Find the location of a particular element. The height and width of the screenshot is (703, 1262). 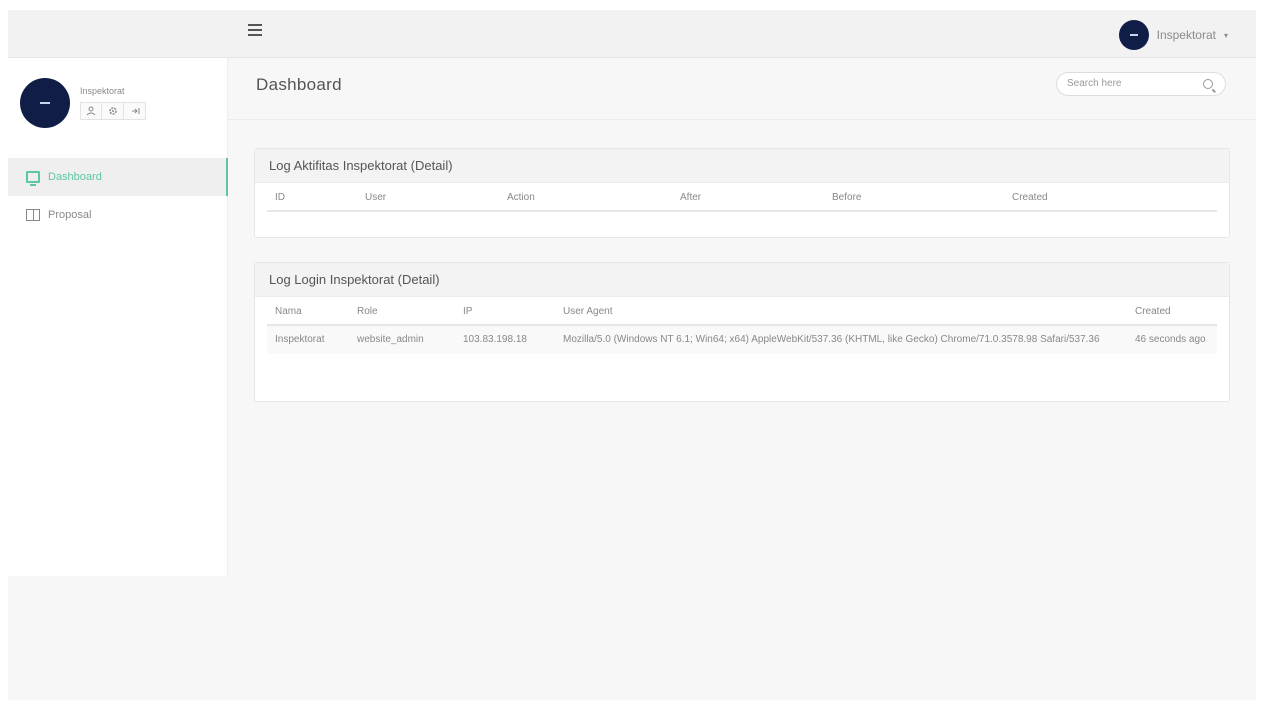

profile-avatar is located at coordinates (45, 103).